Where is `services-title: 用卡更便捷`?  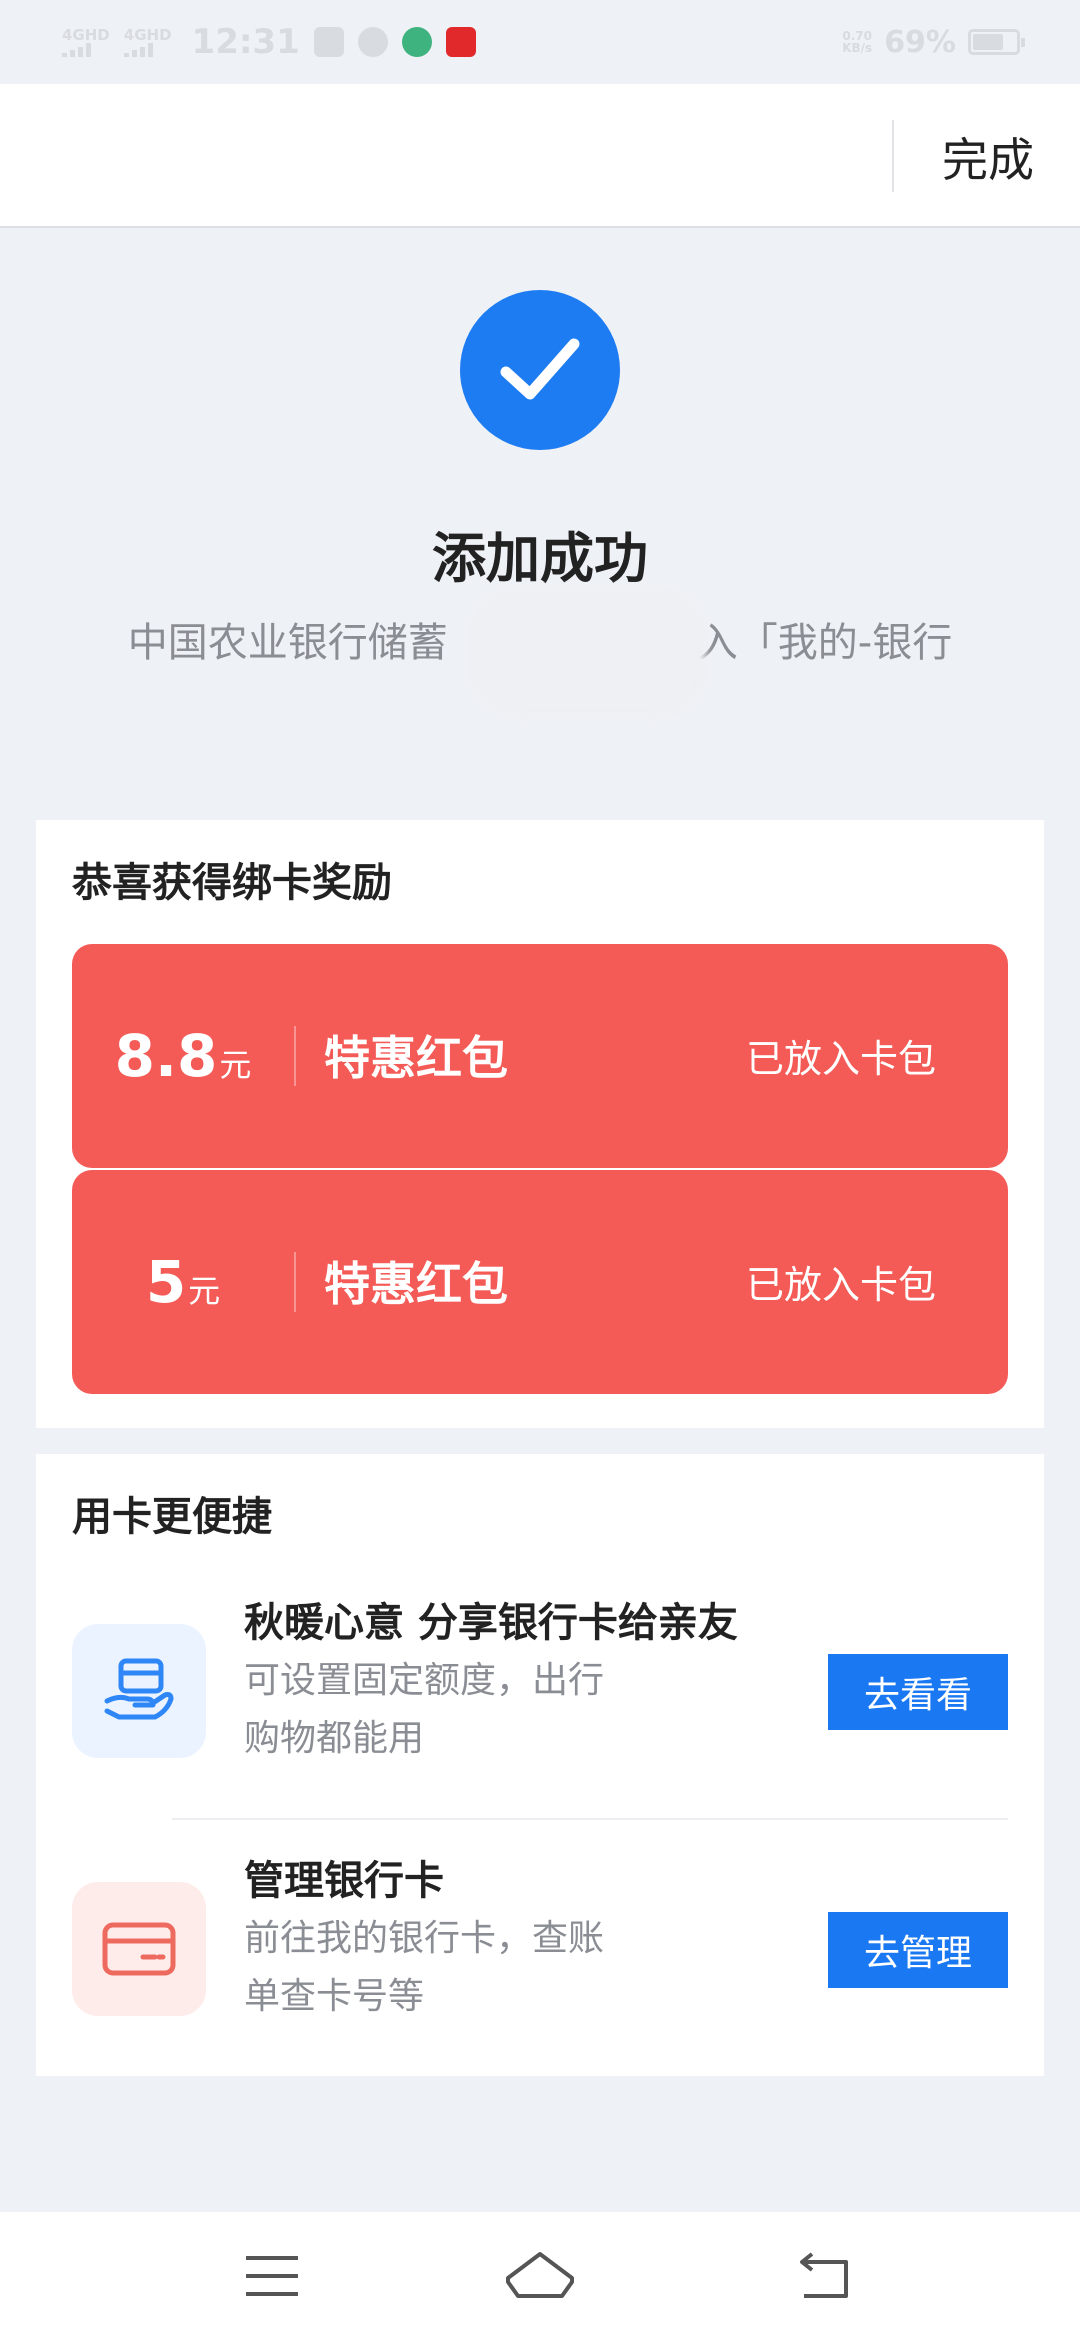 services-title: 用卡更便捷 is located at coordinates (172, 1517).